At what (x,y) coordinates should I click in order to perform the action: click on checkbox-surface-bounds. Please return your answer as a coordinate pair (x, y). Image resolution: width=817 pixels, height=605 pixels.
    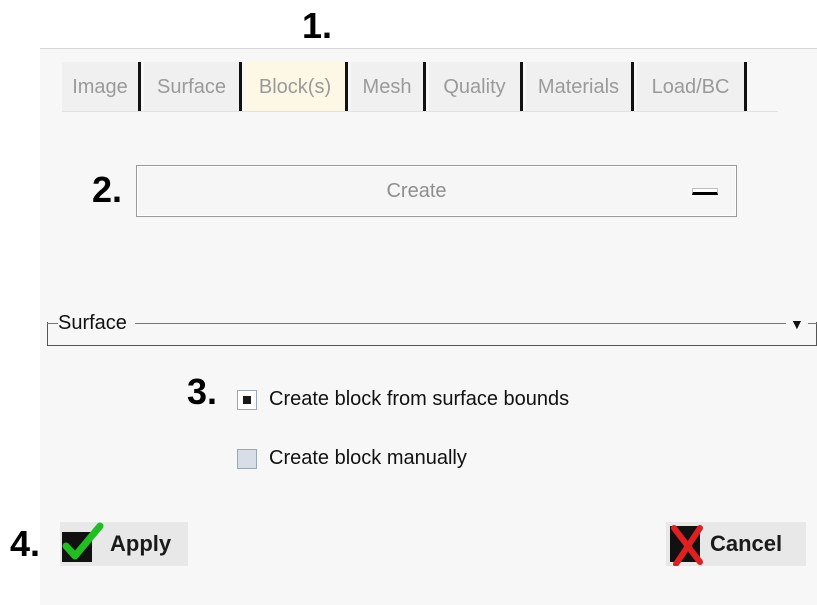
    Looking at the image, I should click on (247, 399).